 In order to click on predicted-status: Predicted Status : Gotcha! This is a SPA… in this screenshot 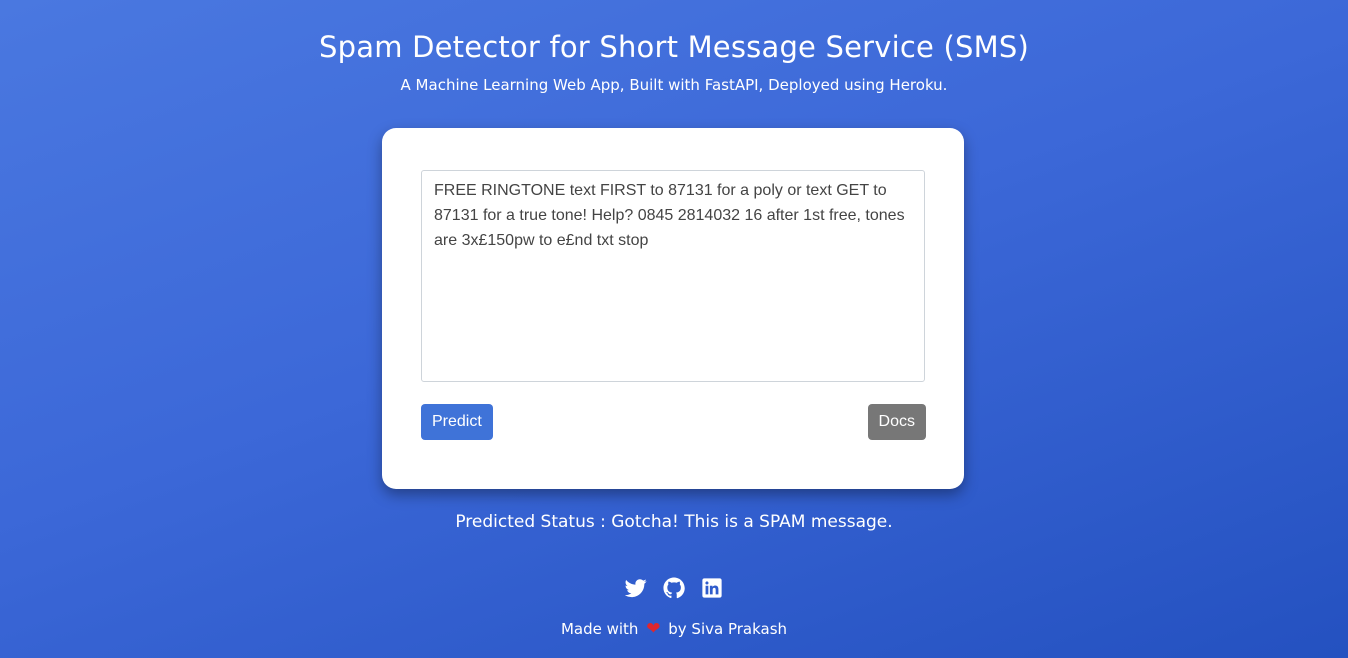, I will do `click(674, 522)`.